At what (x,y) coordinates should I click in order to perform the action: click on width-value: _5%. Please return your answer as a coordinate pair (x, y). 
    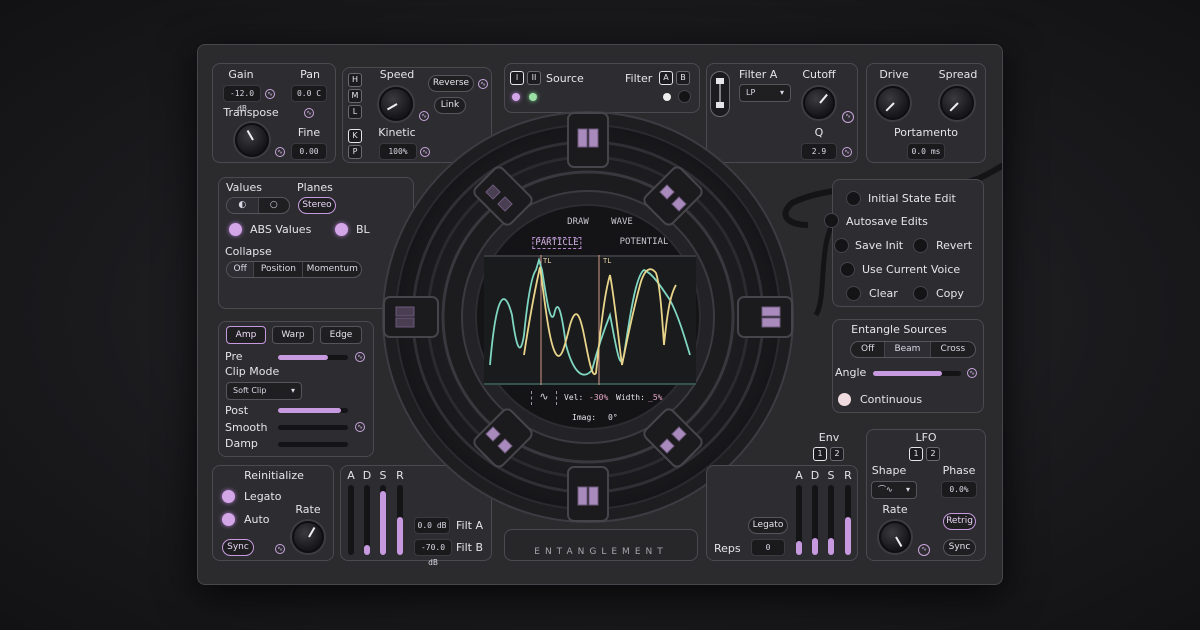
    Looking at the image, I should click on (655, 397).